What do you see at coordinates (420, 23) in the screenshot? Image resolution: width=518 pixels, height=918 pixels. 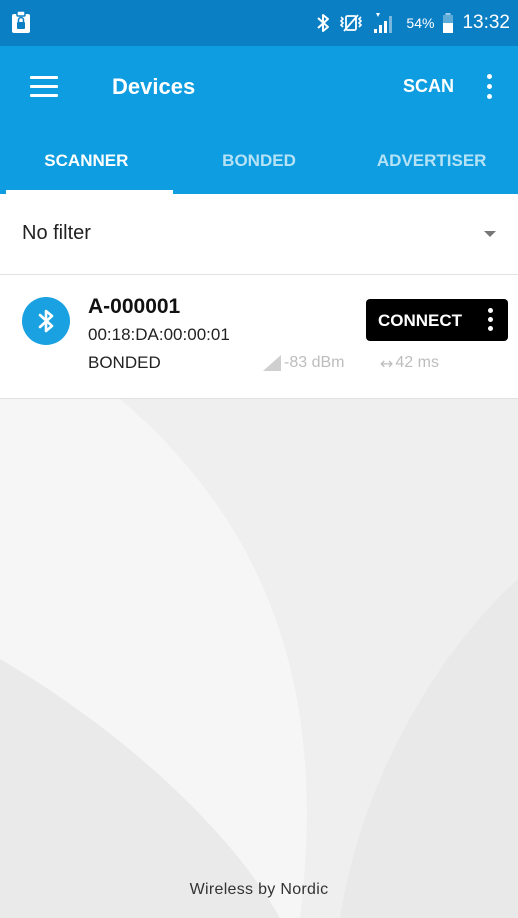 I see `battery-percent: 54%` at bounding box center [420, 23].